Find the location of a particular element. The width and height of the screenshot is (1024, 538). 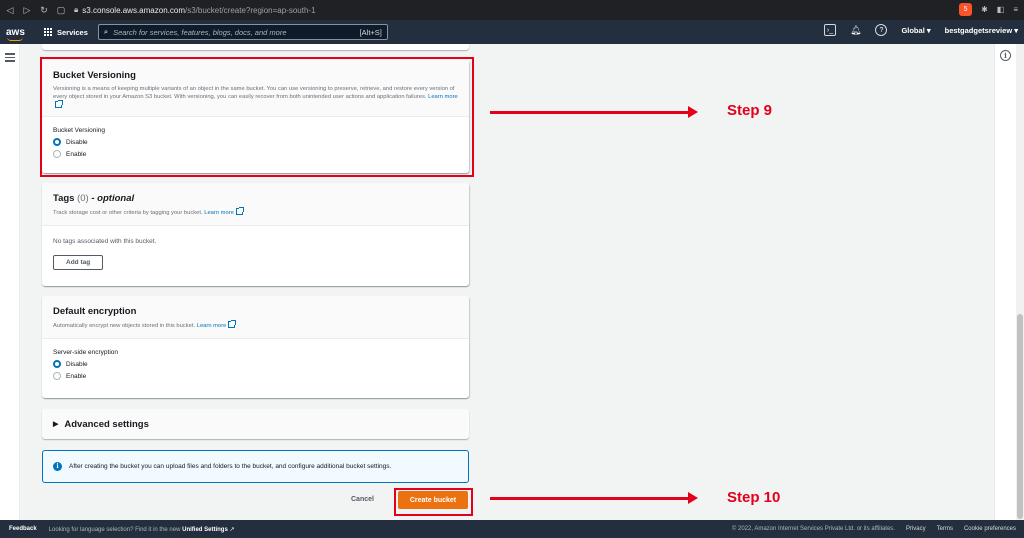

forward-icon: ▷ is located at coordinates (27, 10).